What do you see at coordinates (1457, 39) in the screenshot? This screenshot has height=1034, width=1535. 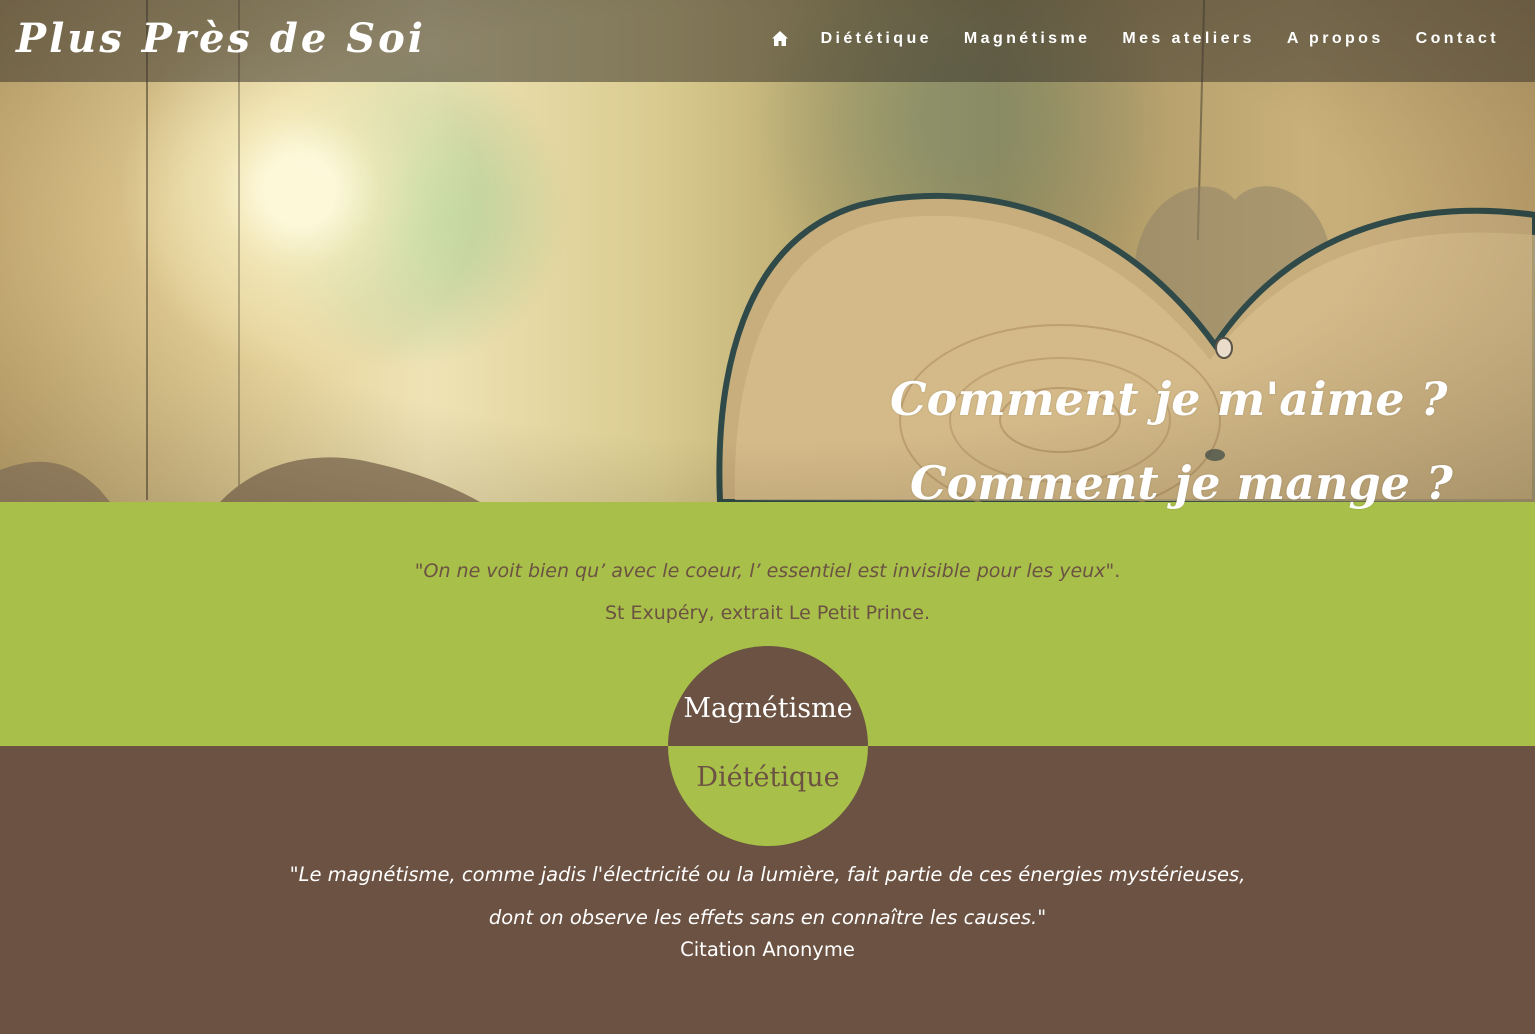 I see `nav-item-contact: Contact` at bounding box center [1457, 39].